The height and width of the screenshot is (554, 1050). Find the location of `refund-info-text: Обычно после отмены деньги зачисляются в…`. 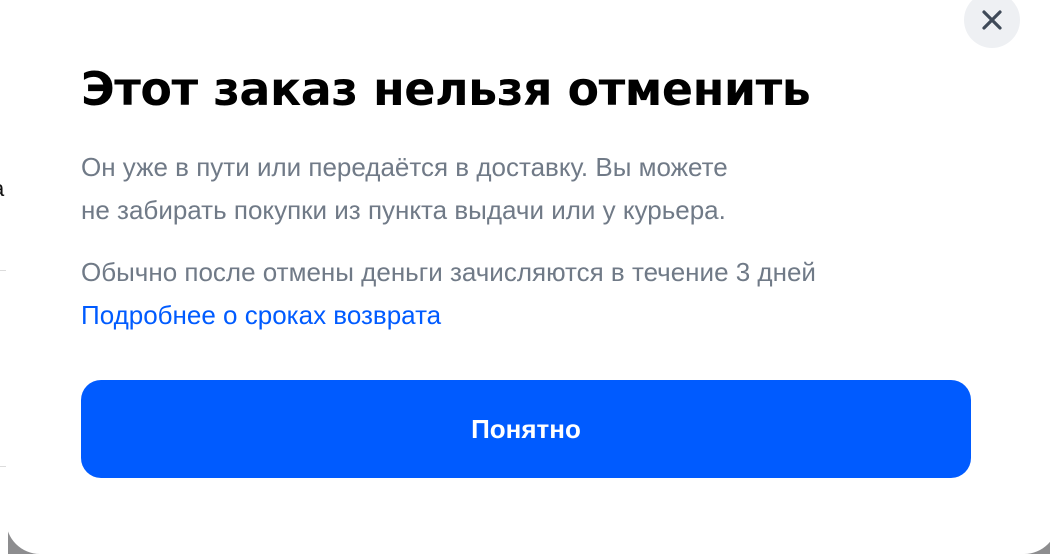

refund-info-text: Обычно после отмены деньги зачисляются в… is located at coordinates (448, 272).